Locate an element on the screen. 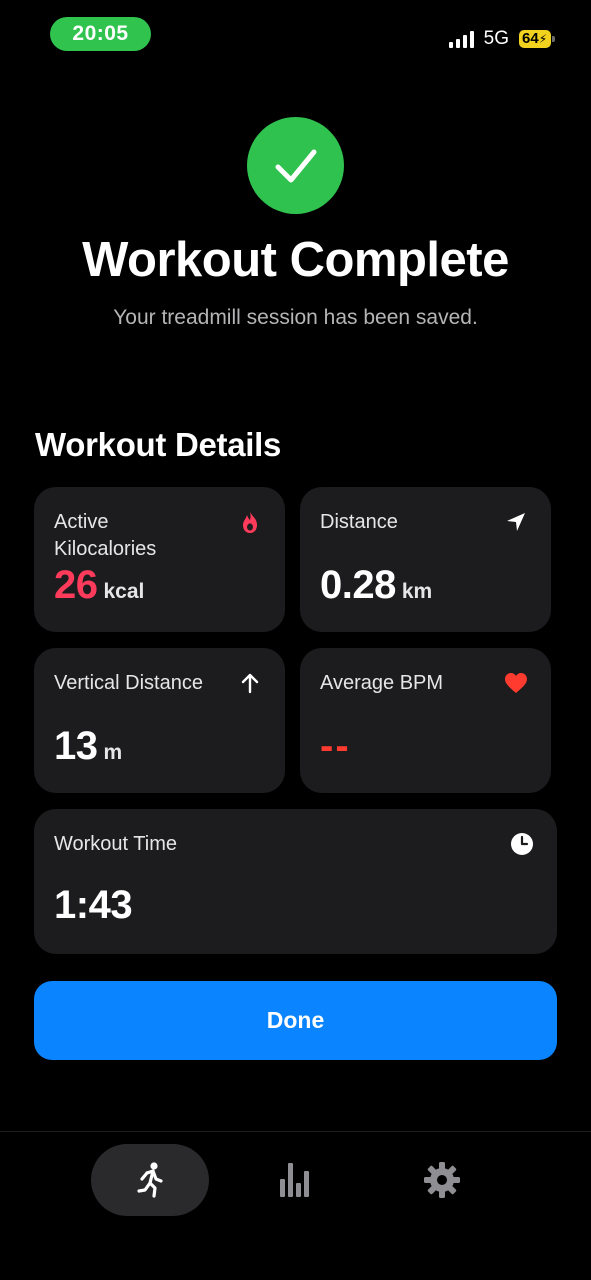 The image size is (591, 1280). bpm-value: -- is located at coordinates (335, 746).